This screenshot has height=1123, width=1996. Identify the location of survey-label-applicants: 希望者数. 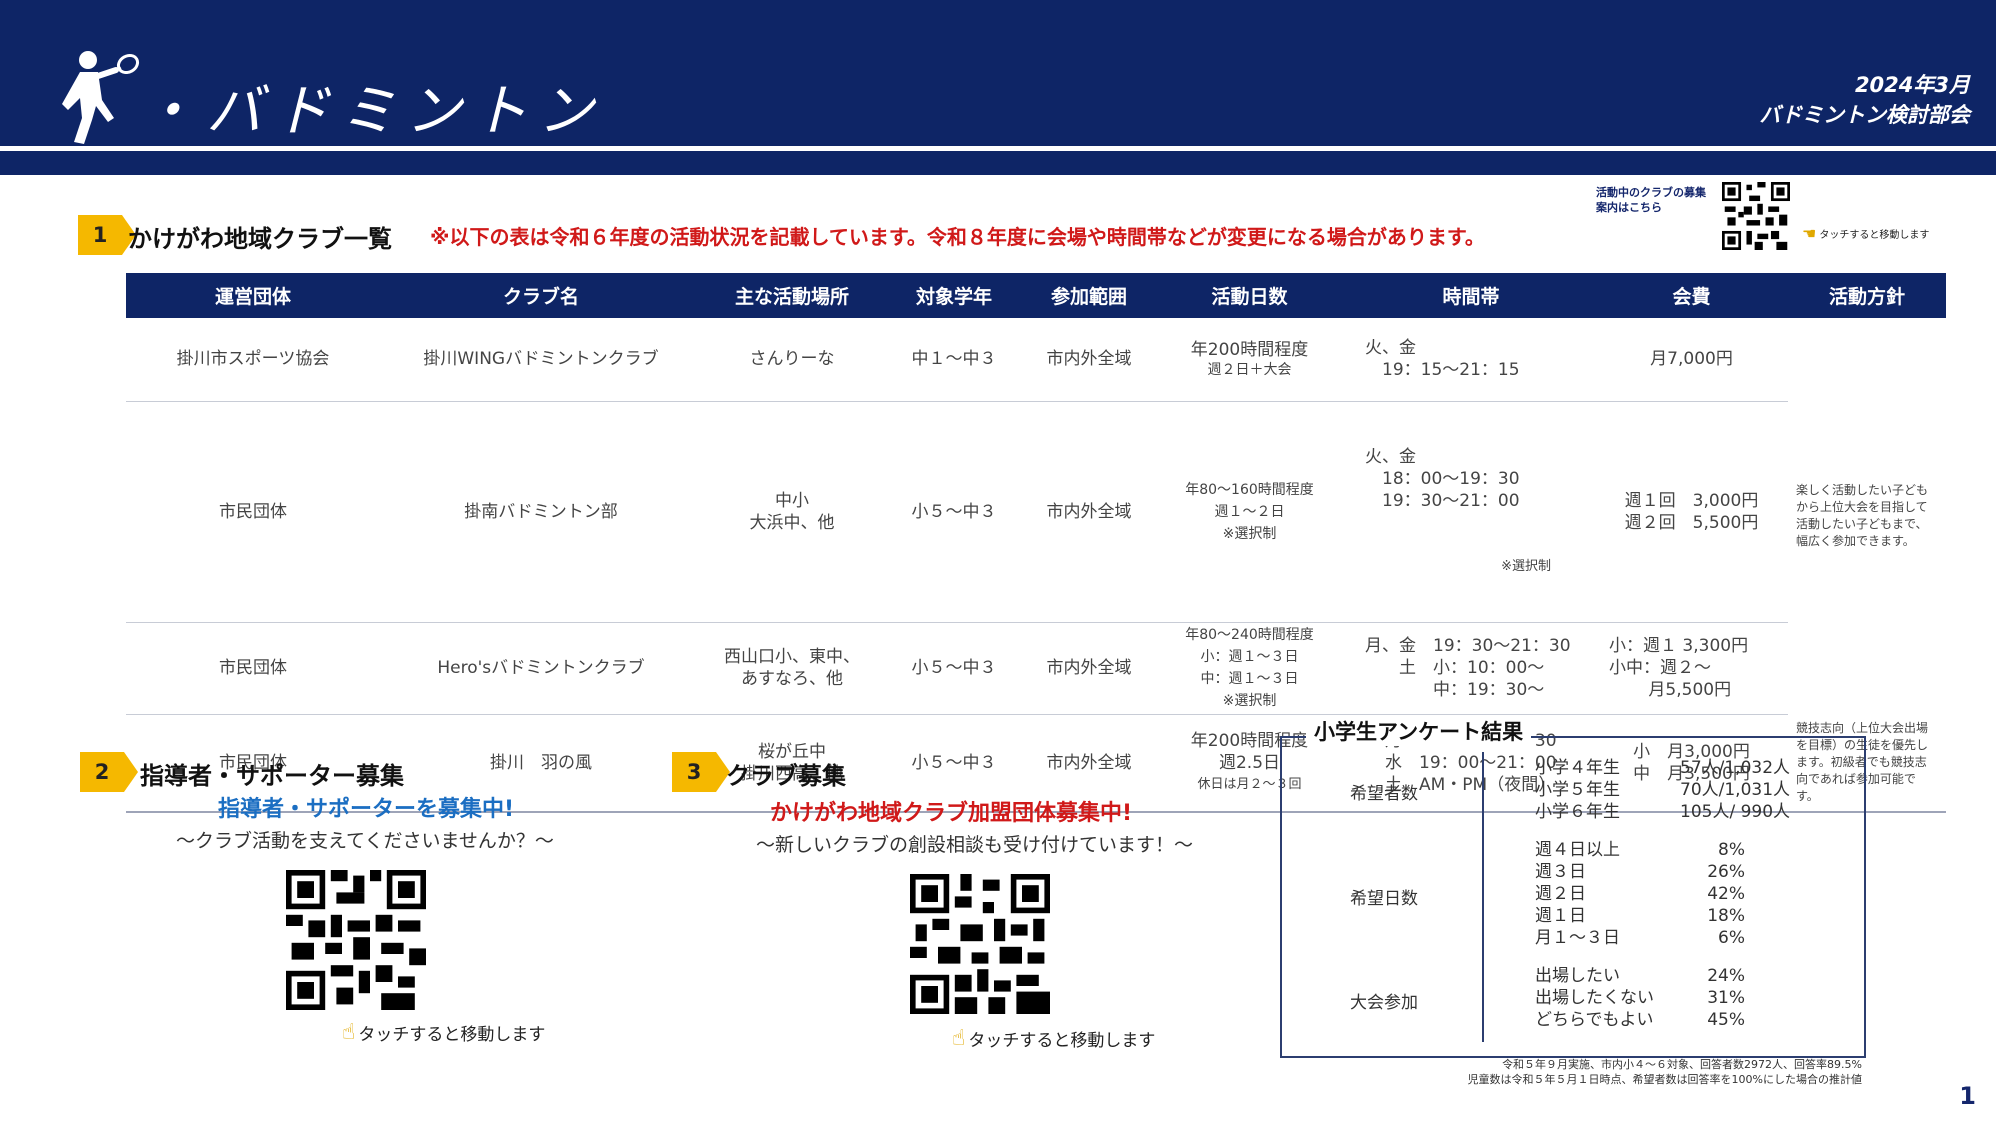
(1384, 794).